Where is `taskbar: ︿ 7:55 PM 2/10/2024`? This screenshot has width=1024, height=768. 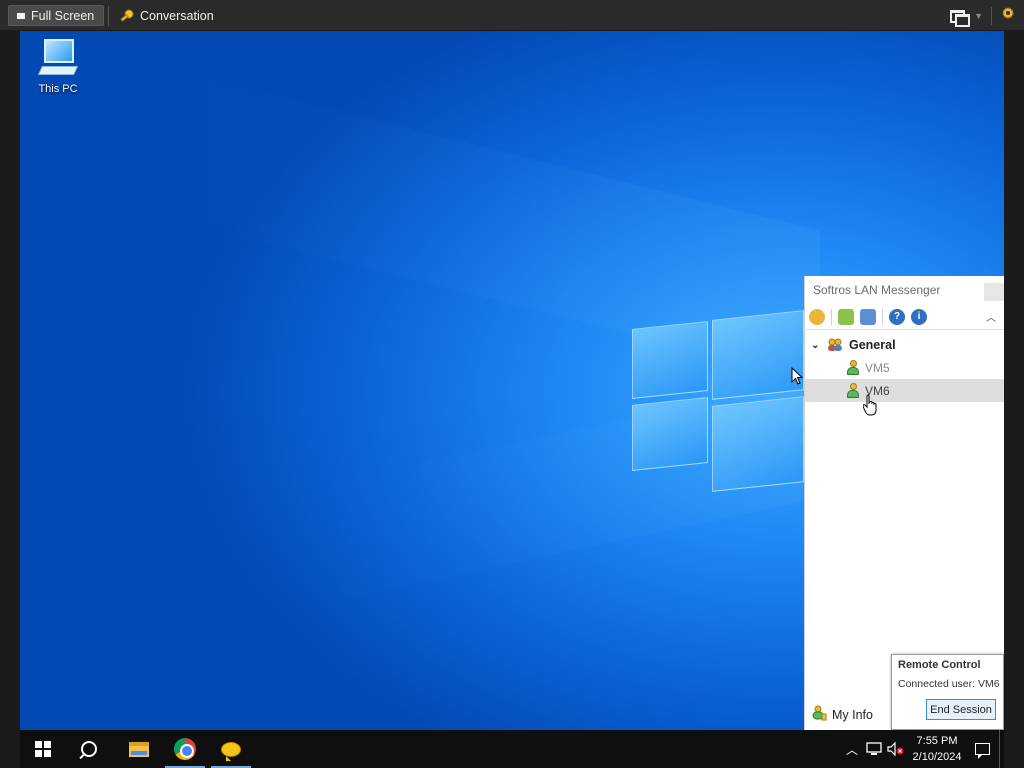 taskbar: ︿ 7:55 PM 2/10/2024 is located at coordinates (512, 749).